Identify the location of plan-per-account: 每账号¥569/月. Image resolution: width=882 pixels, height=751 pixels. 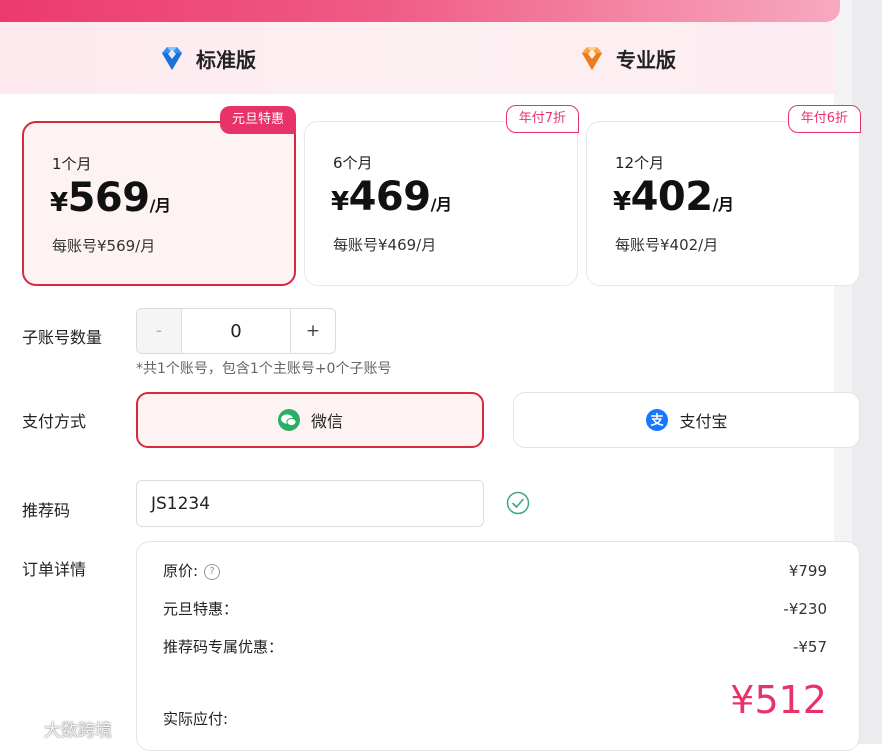
(104, 246).